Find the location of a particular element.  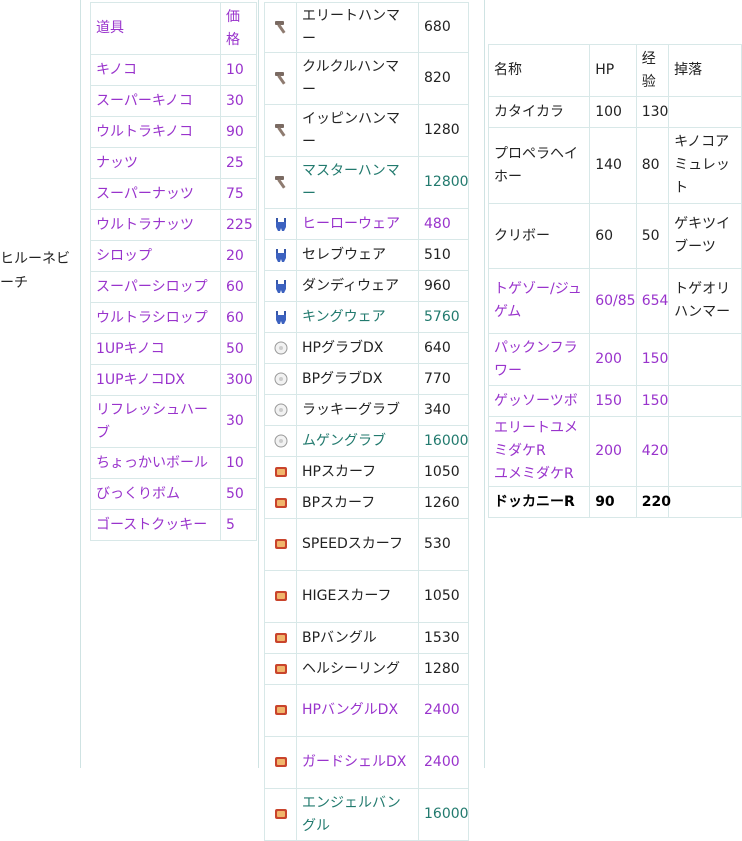

item-name: スーパーシロップ is located at coordinates (155, 287).